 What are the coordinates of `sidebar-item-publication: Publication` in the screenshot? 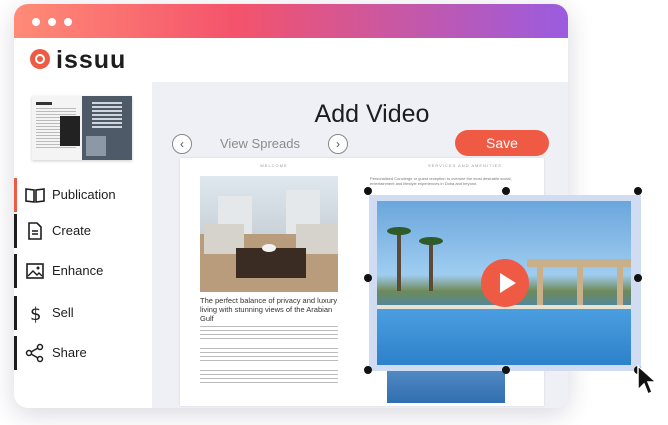 It's located at (83, 195).